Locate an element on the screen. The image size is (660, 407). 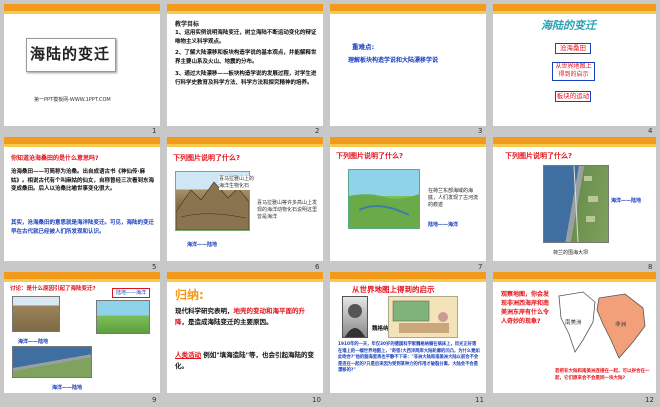
outline-item-2: 从世界地图上得到的启示 is located at coordinates (573, 71).